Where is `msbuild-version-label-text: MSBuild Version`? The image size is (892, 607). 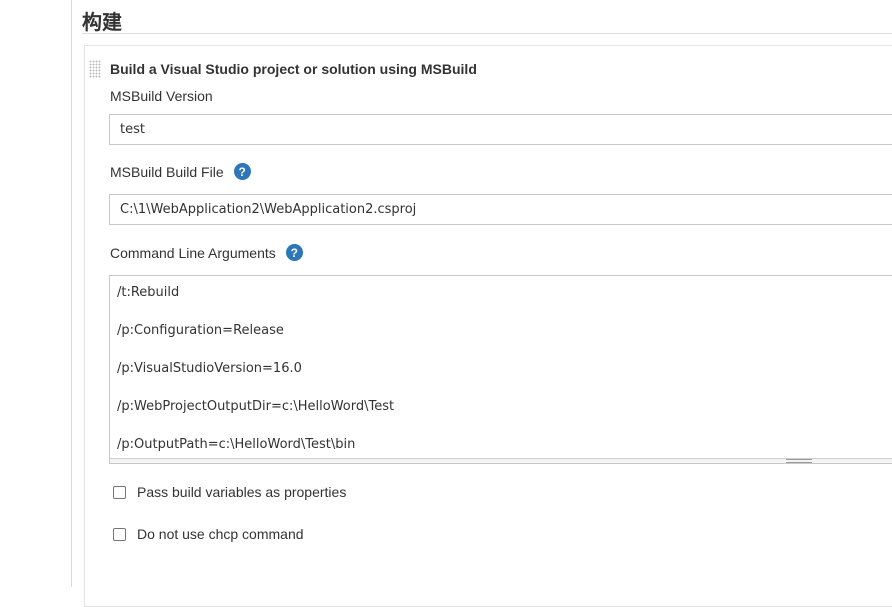 msbuild-version-label-text: MSBuild Version is located at coordinates (161, 96).